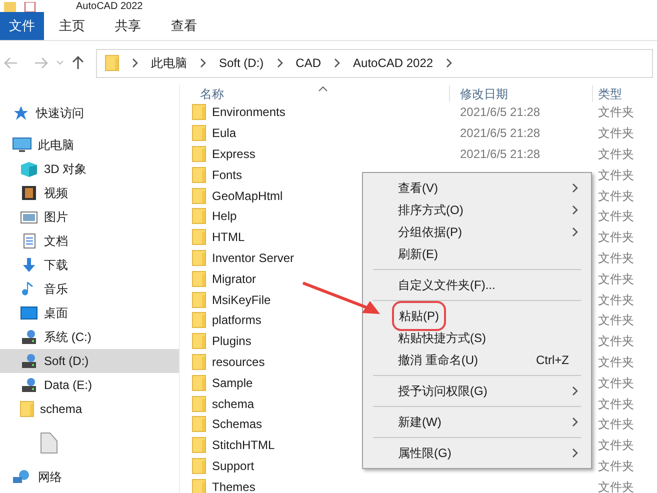 The width and height of the screenshot is (657, 493). I want to click on breadcrumb: 此电脑, so click(169, 63).